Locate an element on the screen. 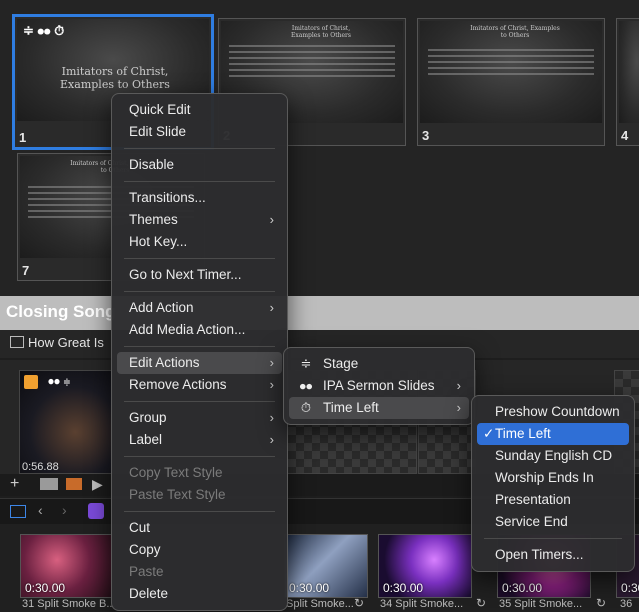  timer-icon: ⏱ is located at coordinates (306, 407).